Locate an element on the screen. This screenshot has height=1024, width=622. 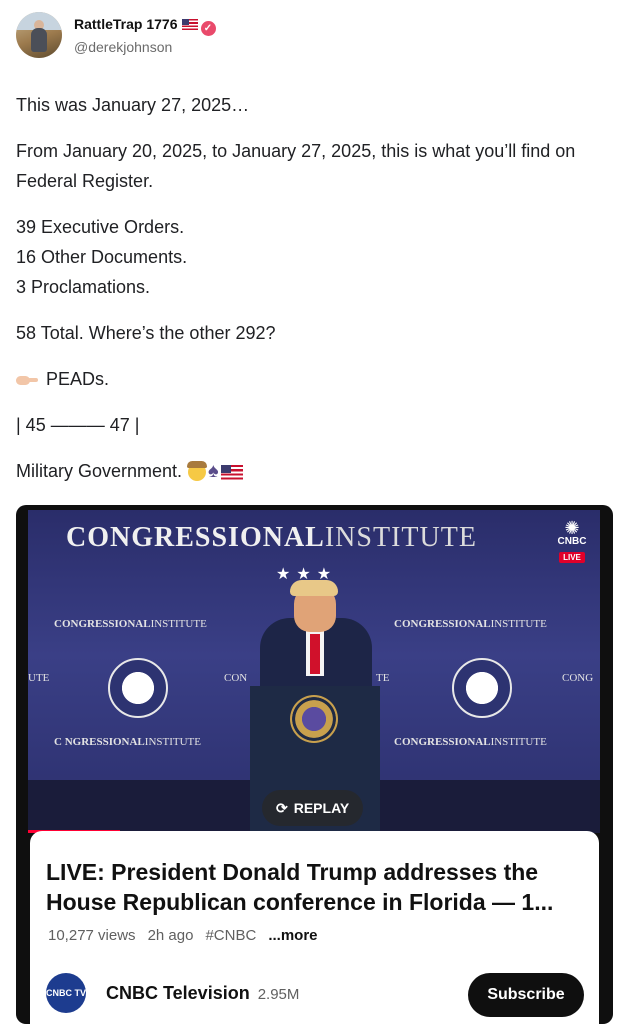
post-line-military: Military Government. ♠ is located at coordinates (311, 471).